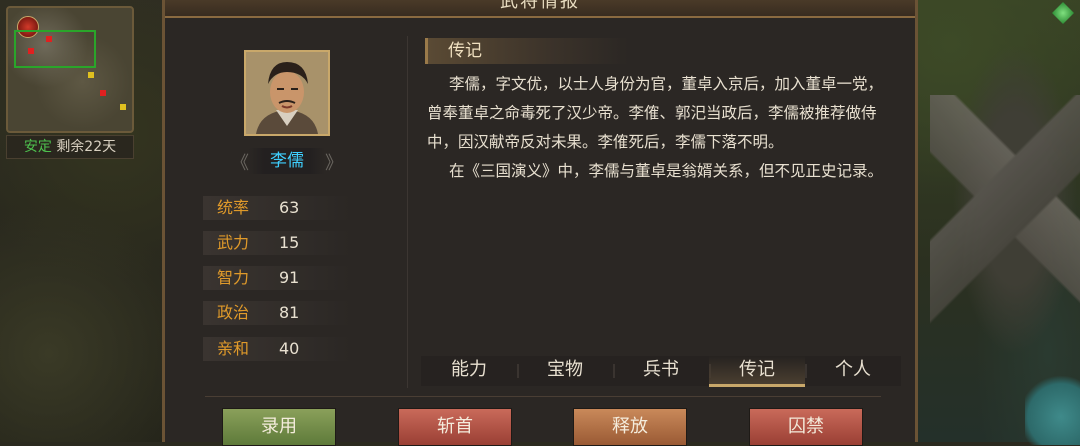  I want to click on general-name-bar: 《 李儒 》, so click(287, 161).